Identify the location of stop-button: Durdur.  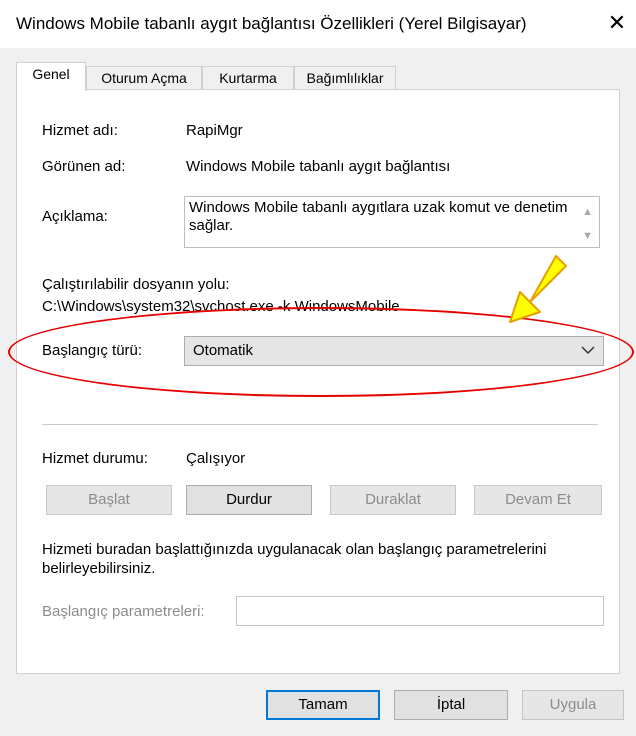
(249, 500).